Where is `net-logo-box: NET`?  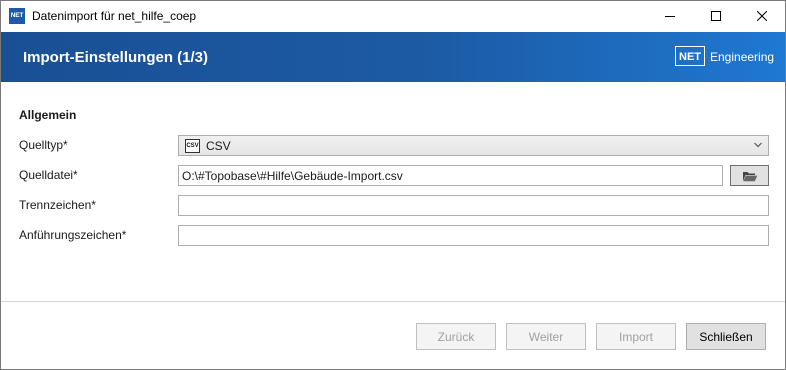
net-logo-box: NET is located at coordinates (690, 56).